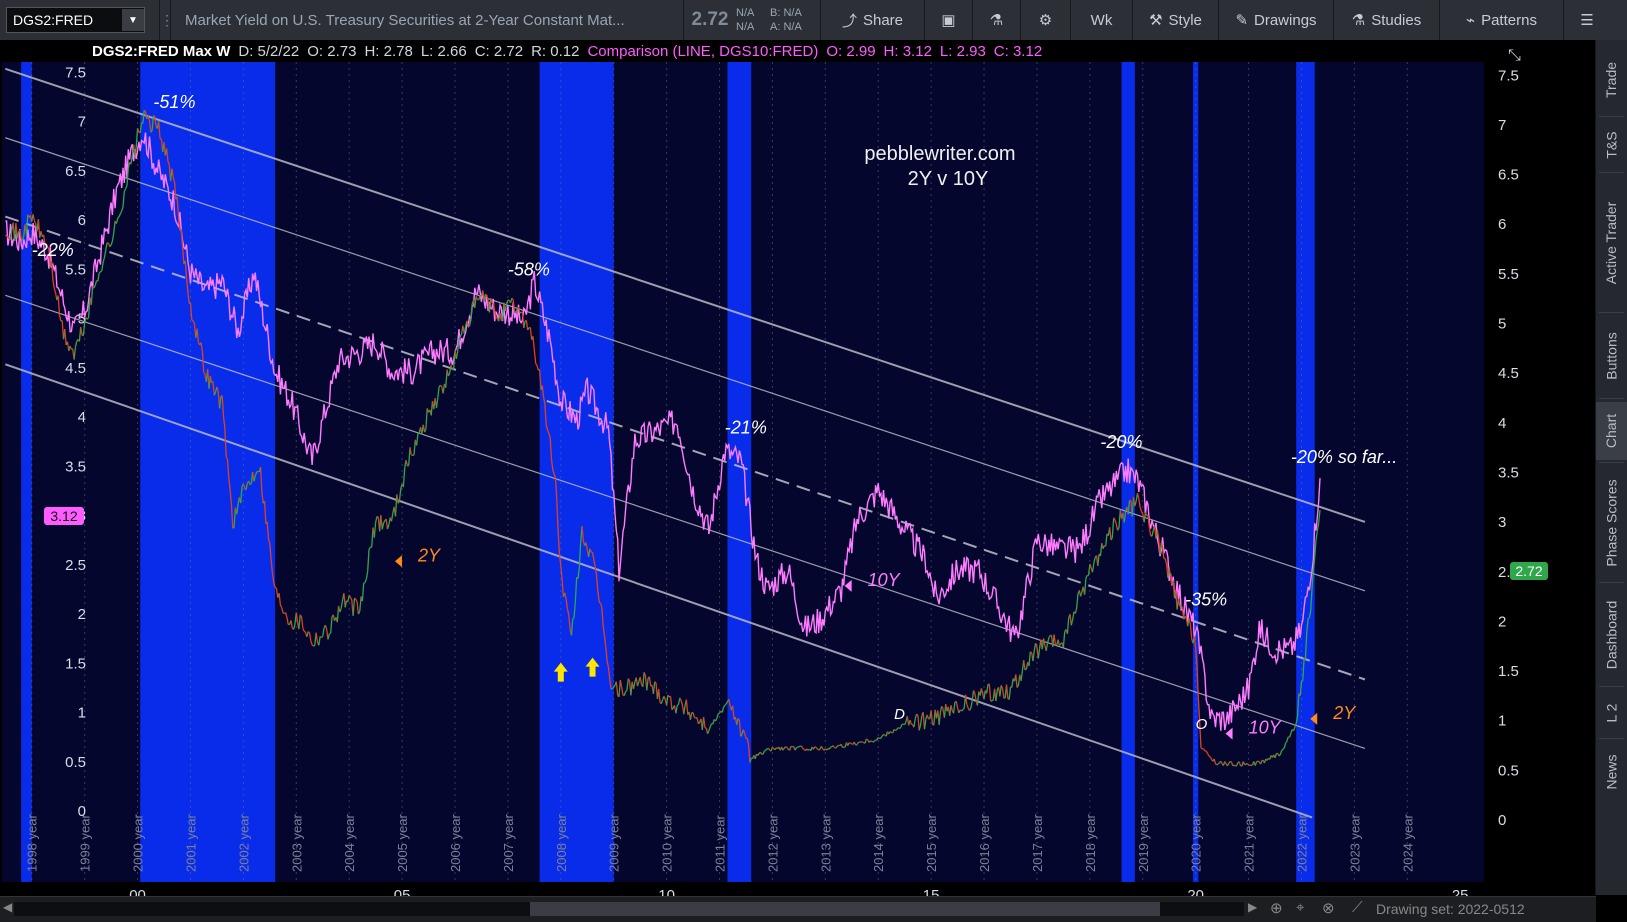 This screenshot has width=1627, height=922. Describe the element at coordinates (1276, 20) in the screenshot. I see `drawings-button: ✎Drawings` at that location.